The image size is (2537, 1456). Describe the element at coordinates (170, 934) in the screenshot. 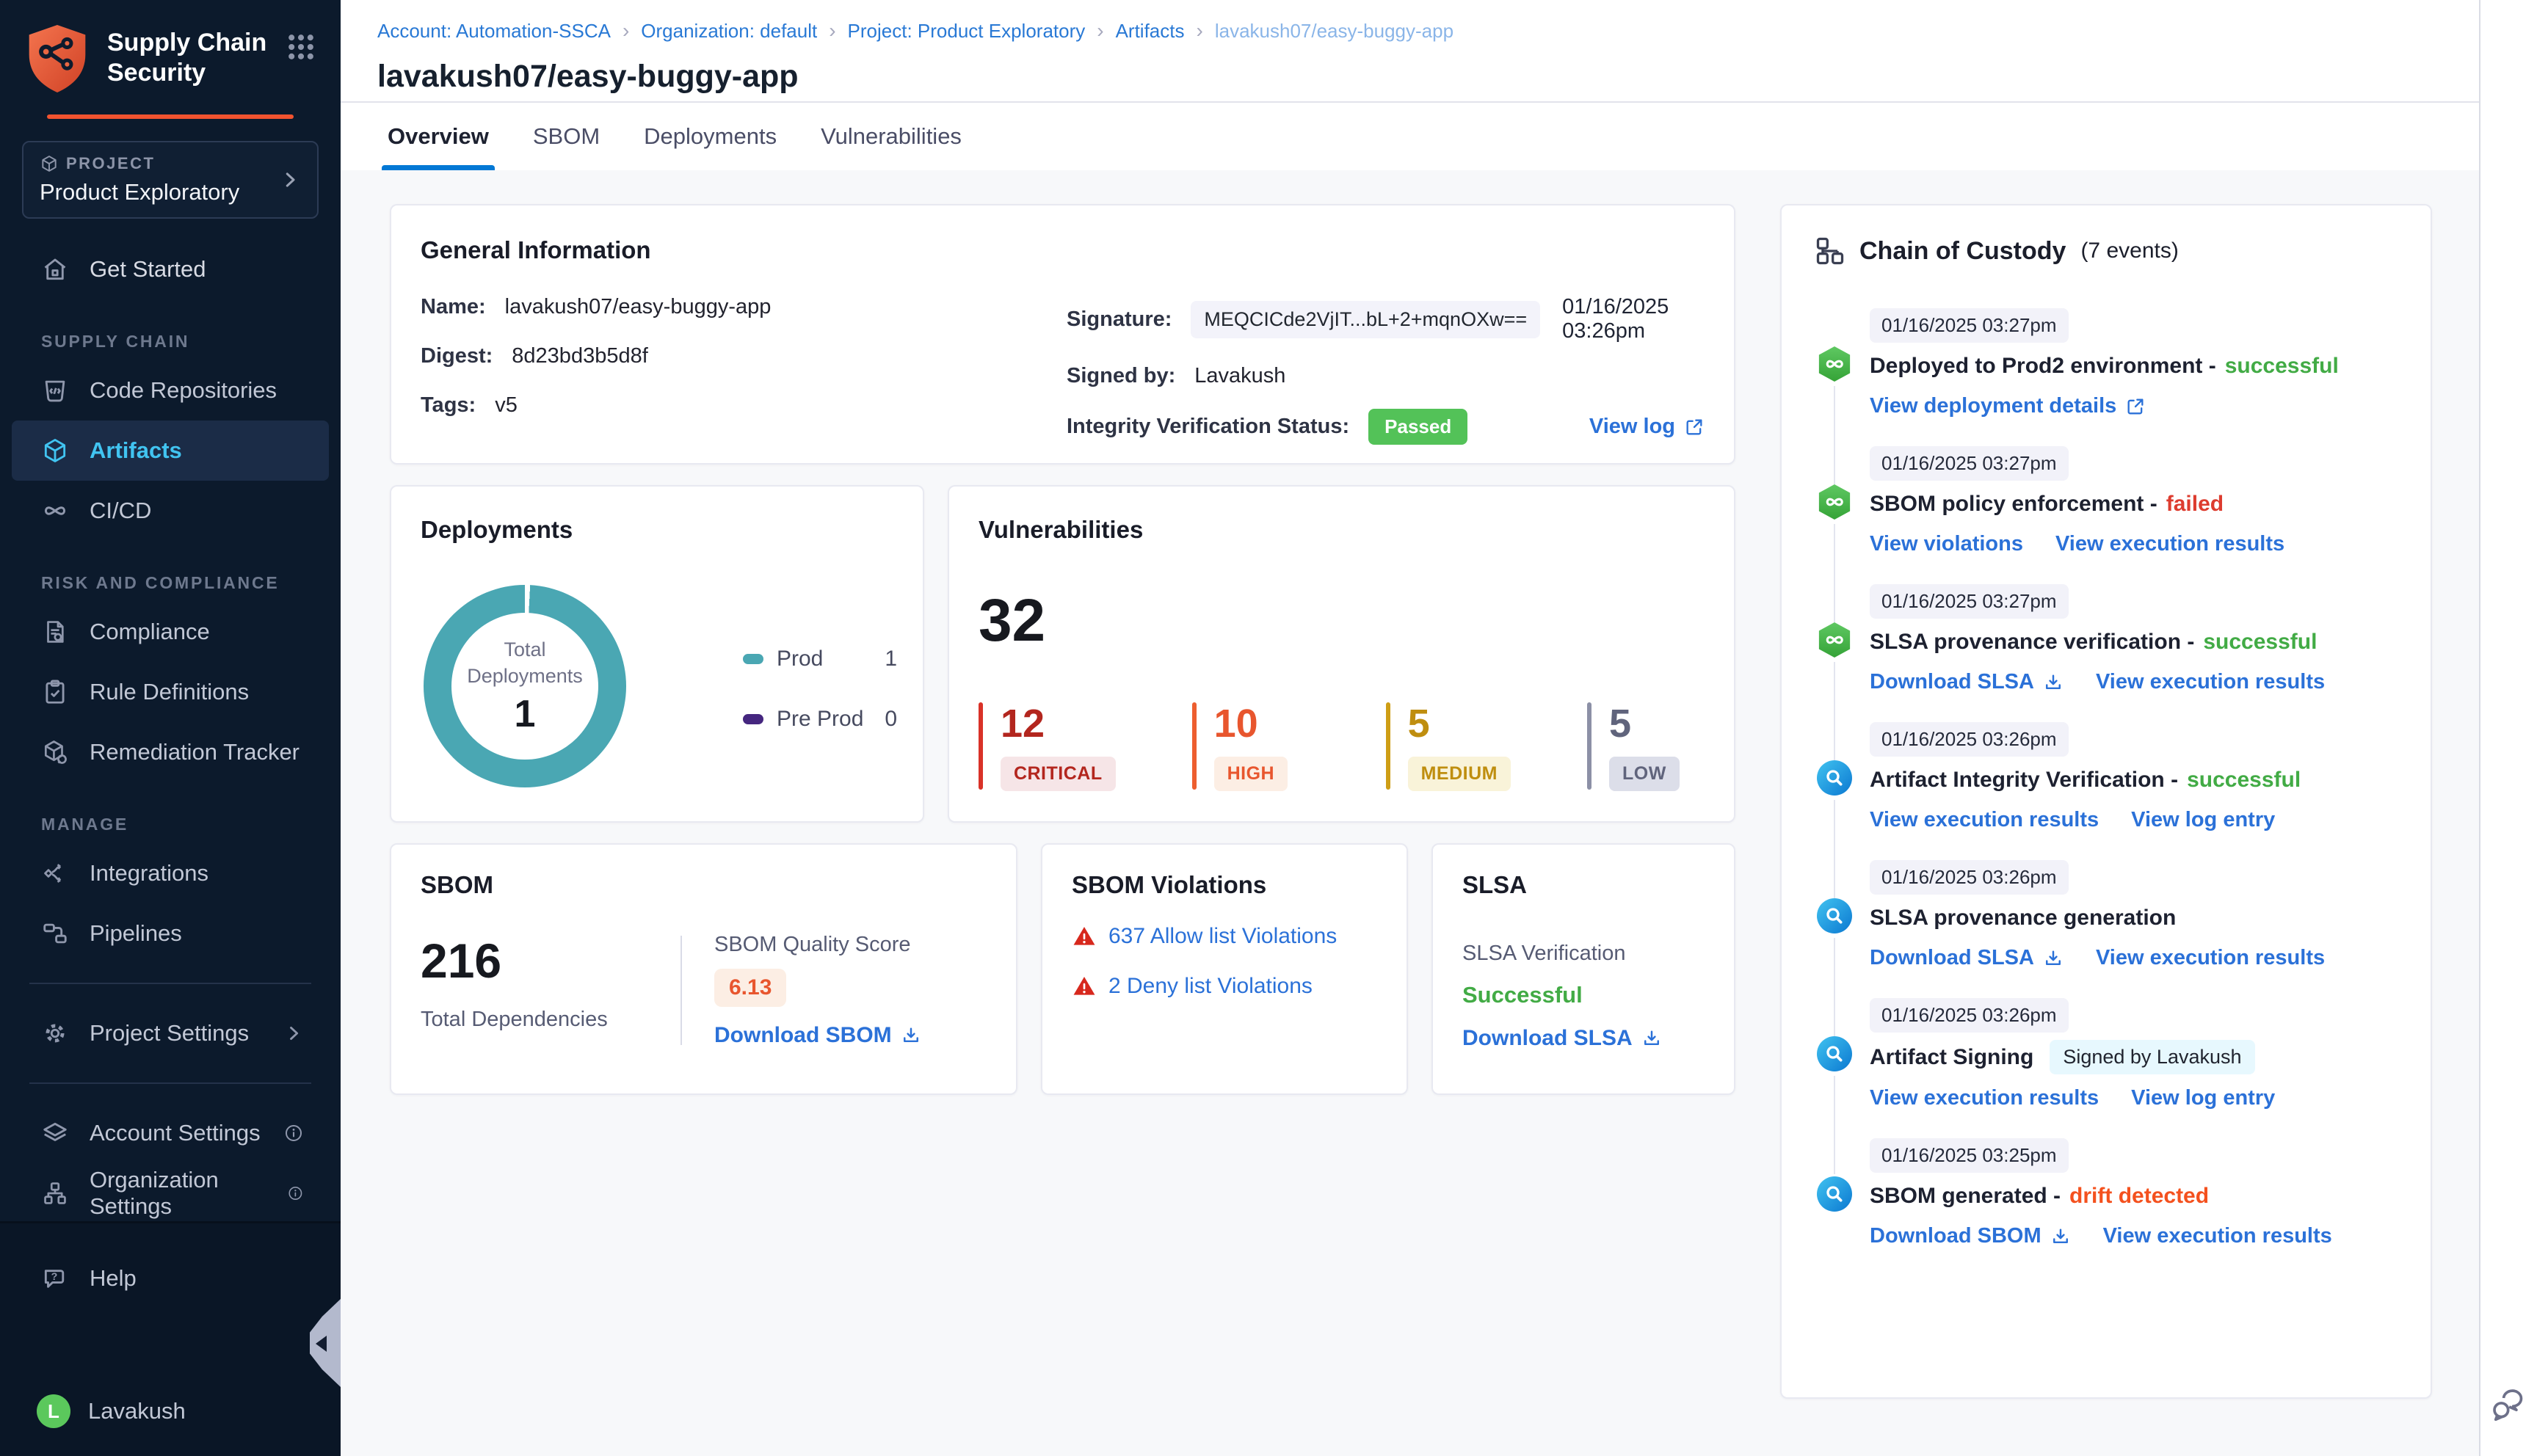

I see `sidebar-item-pipelines: Pipelines` at that location.